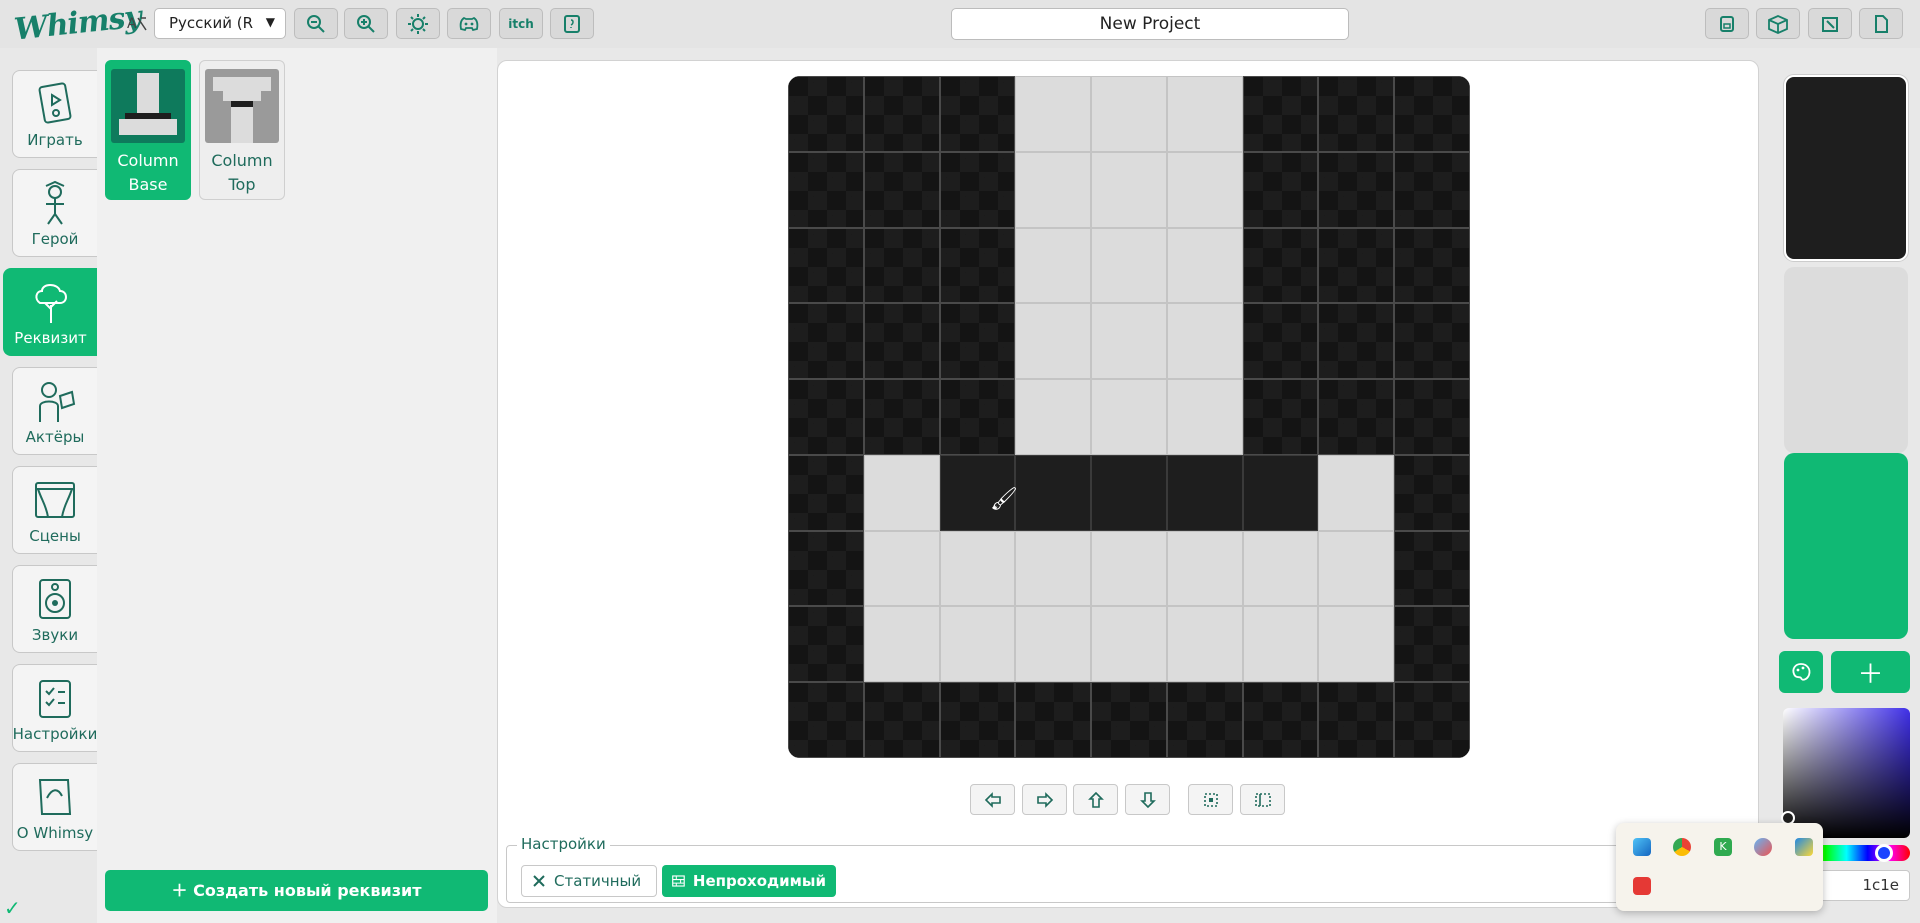 Image resolution: width=1920 pixels, height=923 pixels. What do you see at coordinates (54, 510) in the screenshot?
I see `nav-item-scenes: Сцены` at bounding box center [54, 510].